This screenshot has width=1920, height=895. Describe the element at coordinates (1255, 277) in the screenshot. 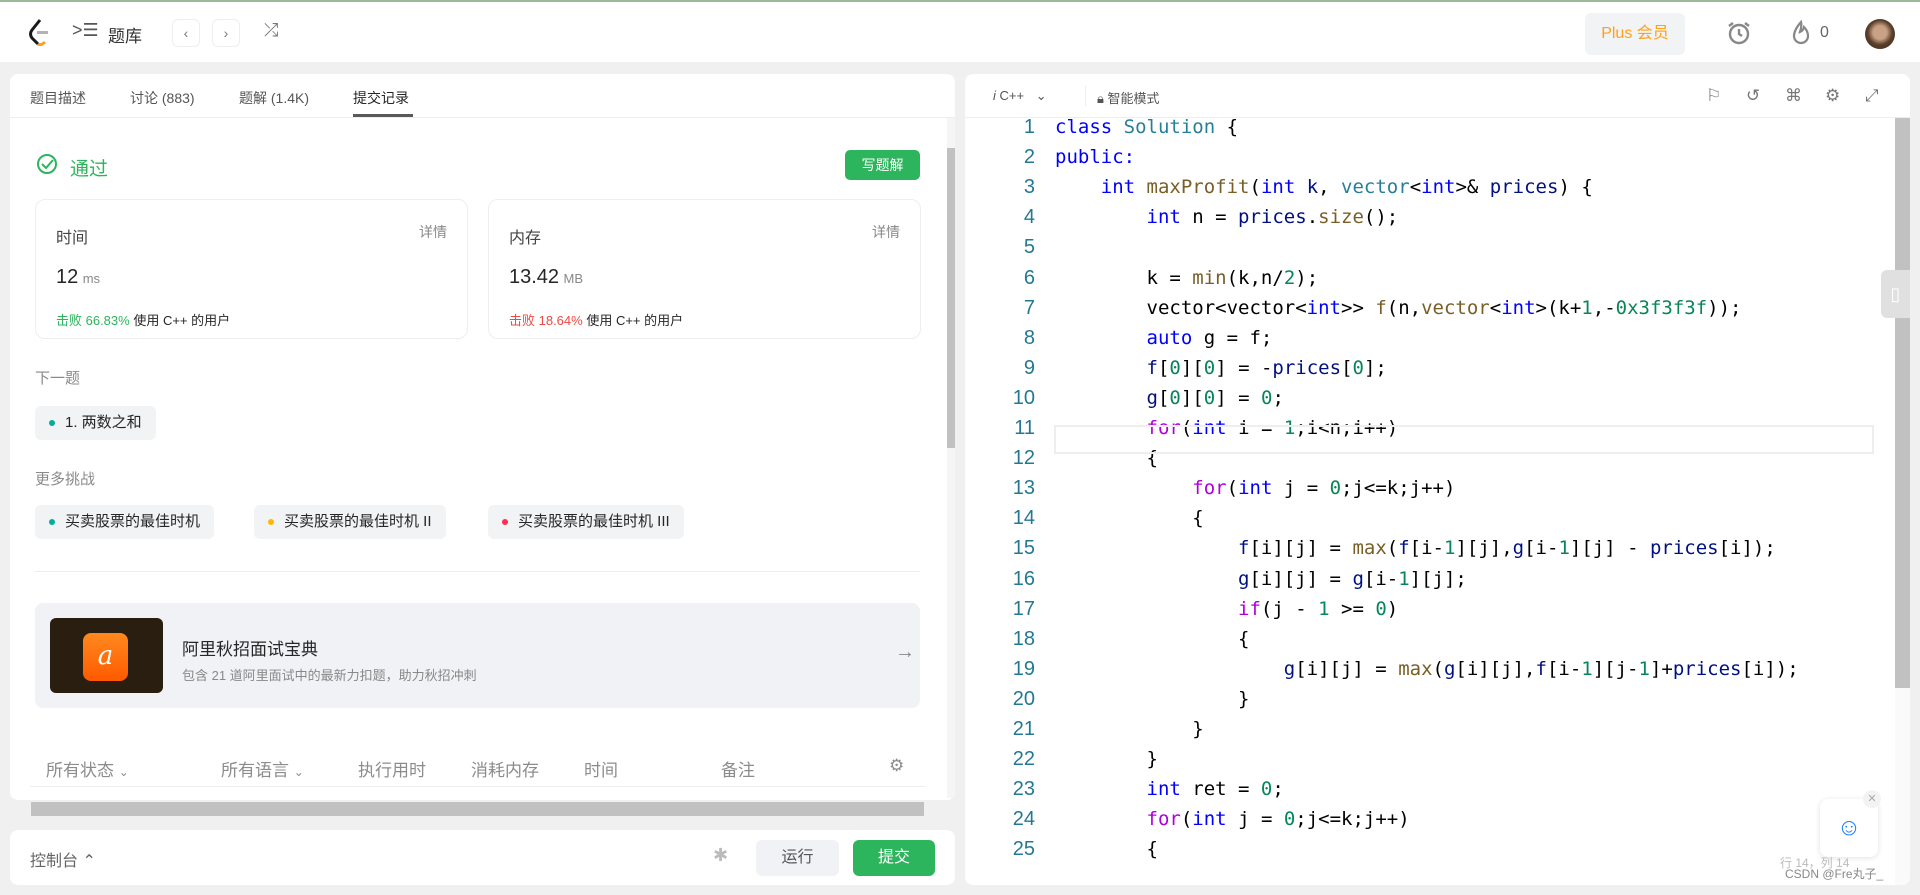

I see `code-token: (k,n/` at that location.